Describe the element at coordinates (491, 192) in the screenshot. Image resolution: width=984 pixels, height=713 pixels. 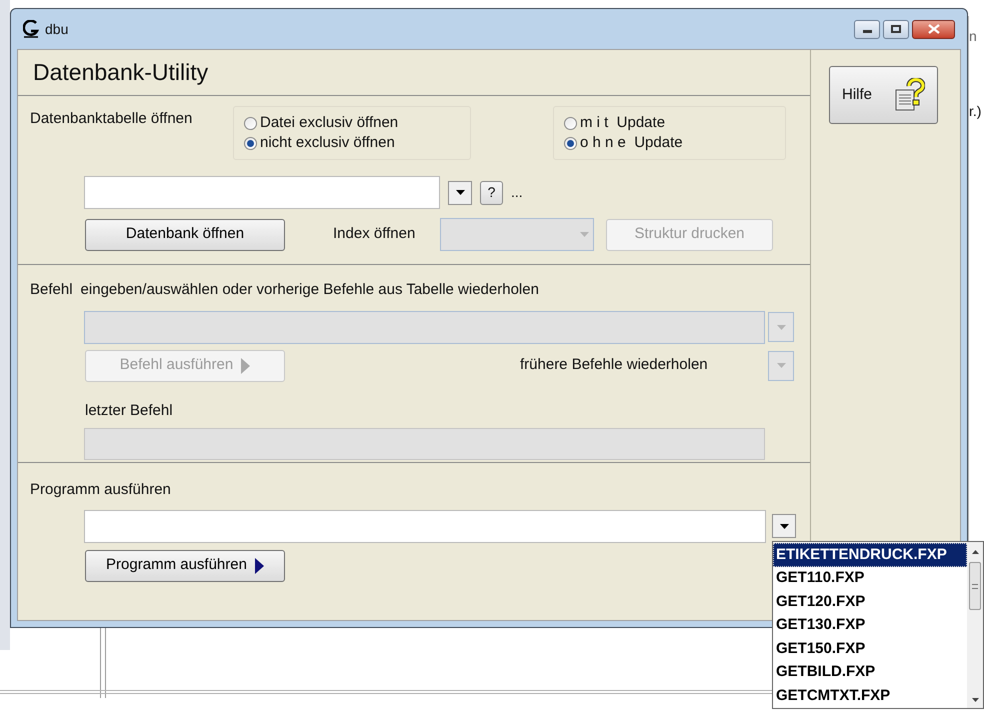
I see `help-button: ?` at that location.